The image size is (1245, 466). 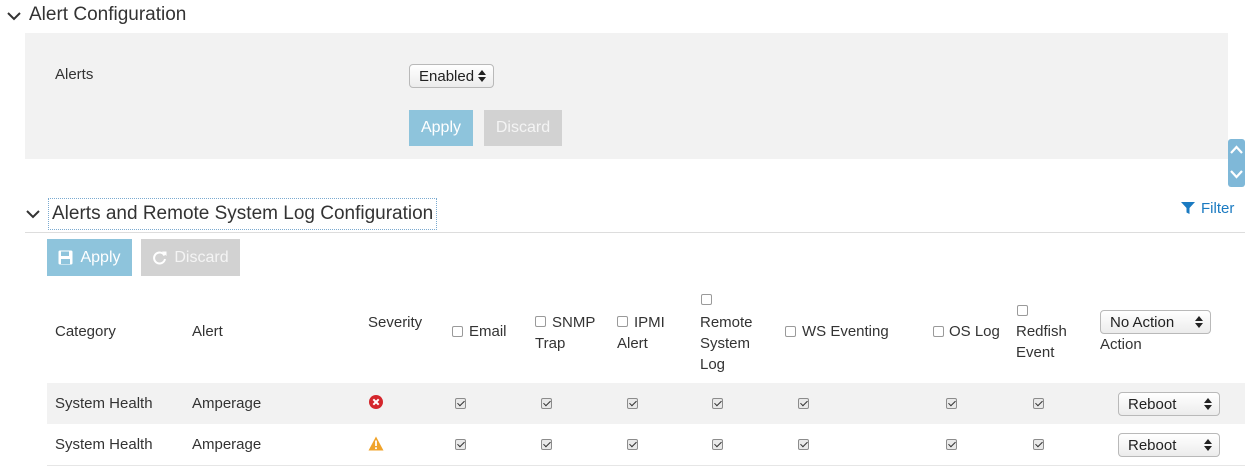 What do you see at coordinates (74, 74) in the screenshot?
I see `alerts-label: Alerts` at bounding box center [74, 74].